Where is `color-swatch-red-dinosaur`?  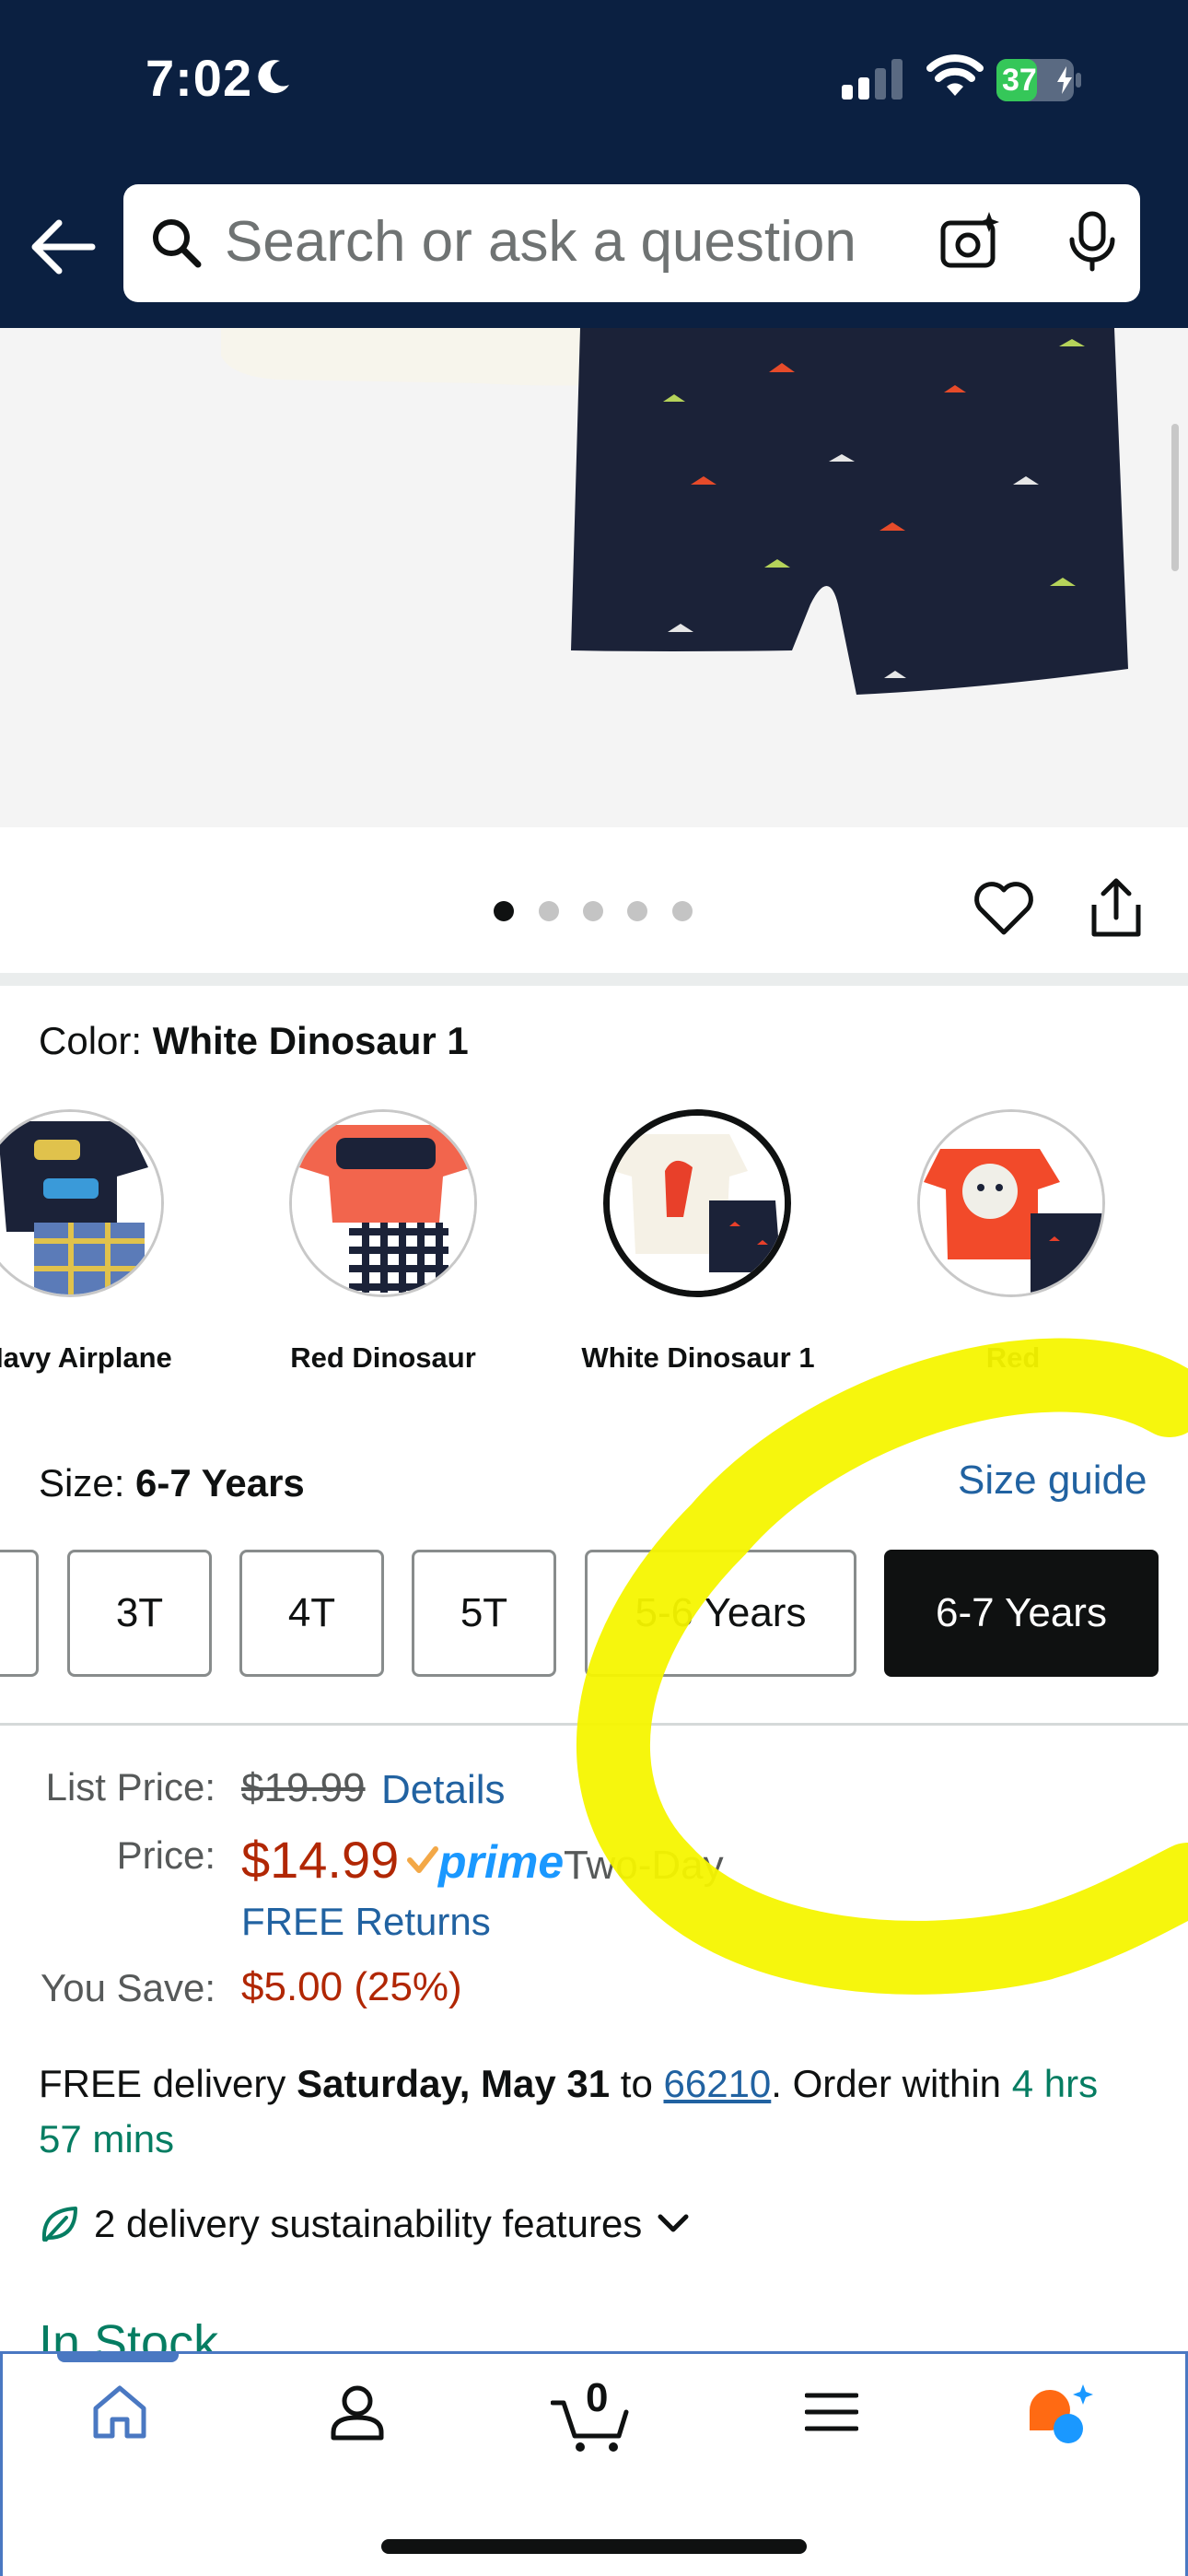 color-swatch-red-dinosaur is located at coordinates (383, 1203).